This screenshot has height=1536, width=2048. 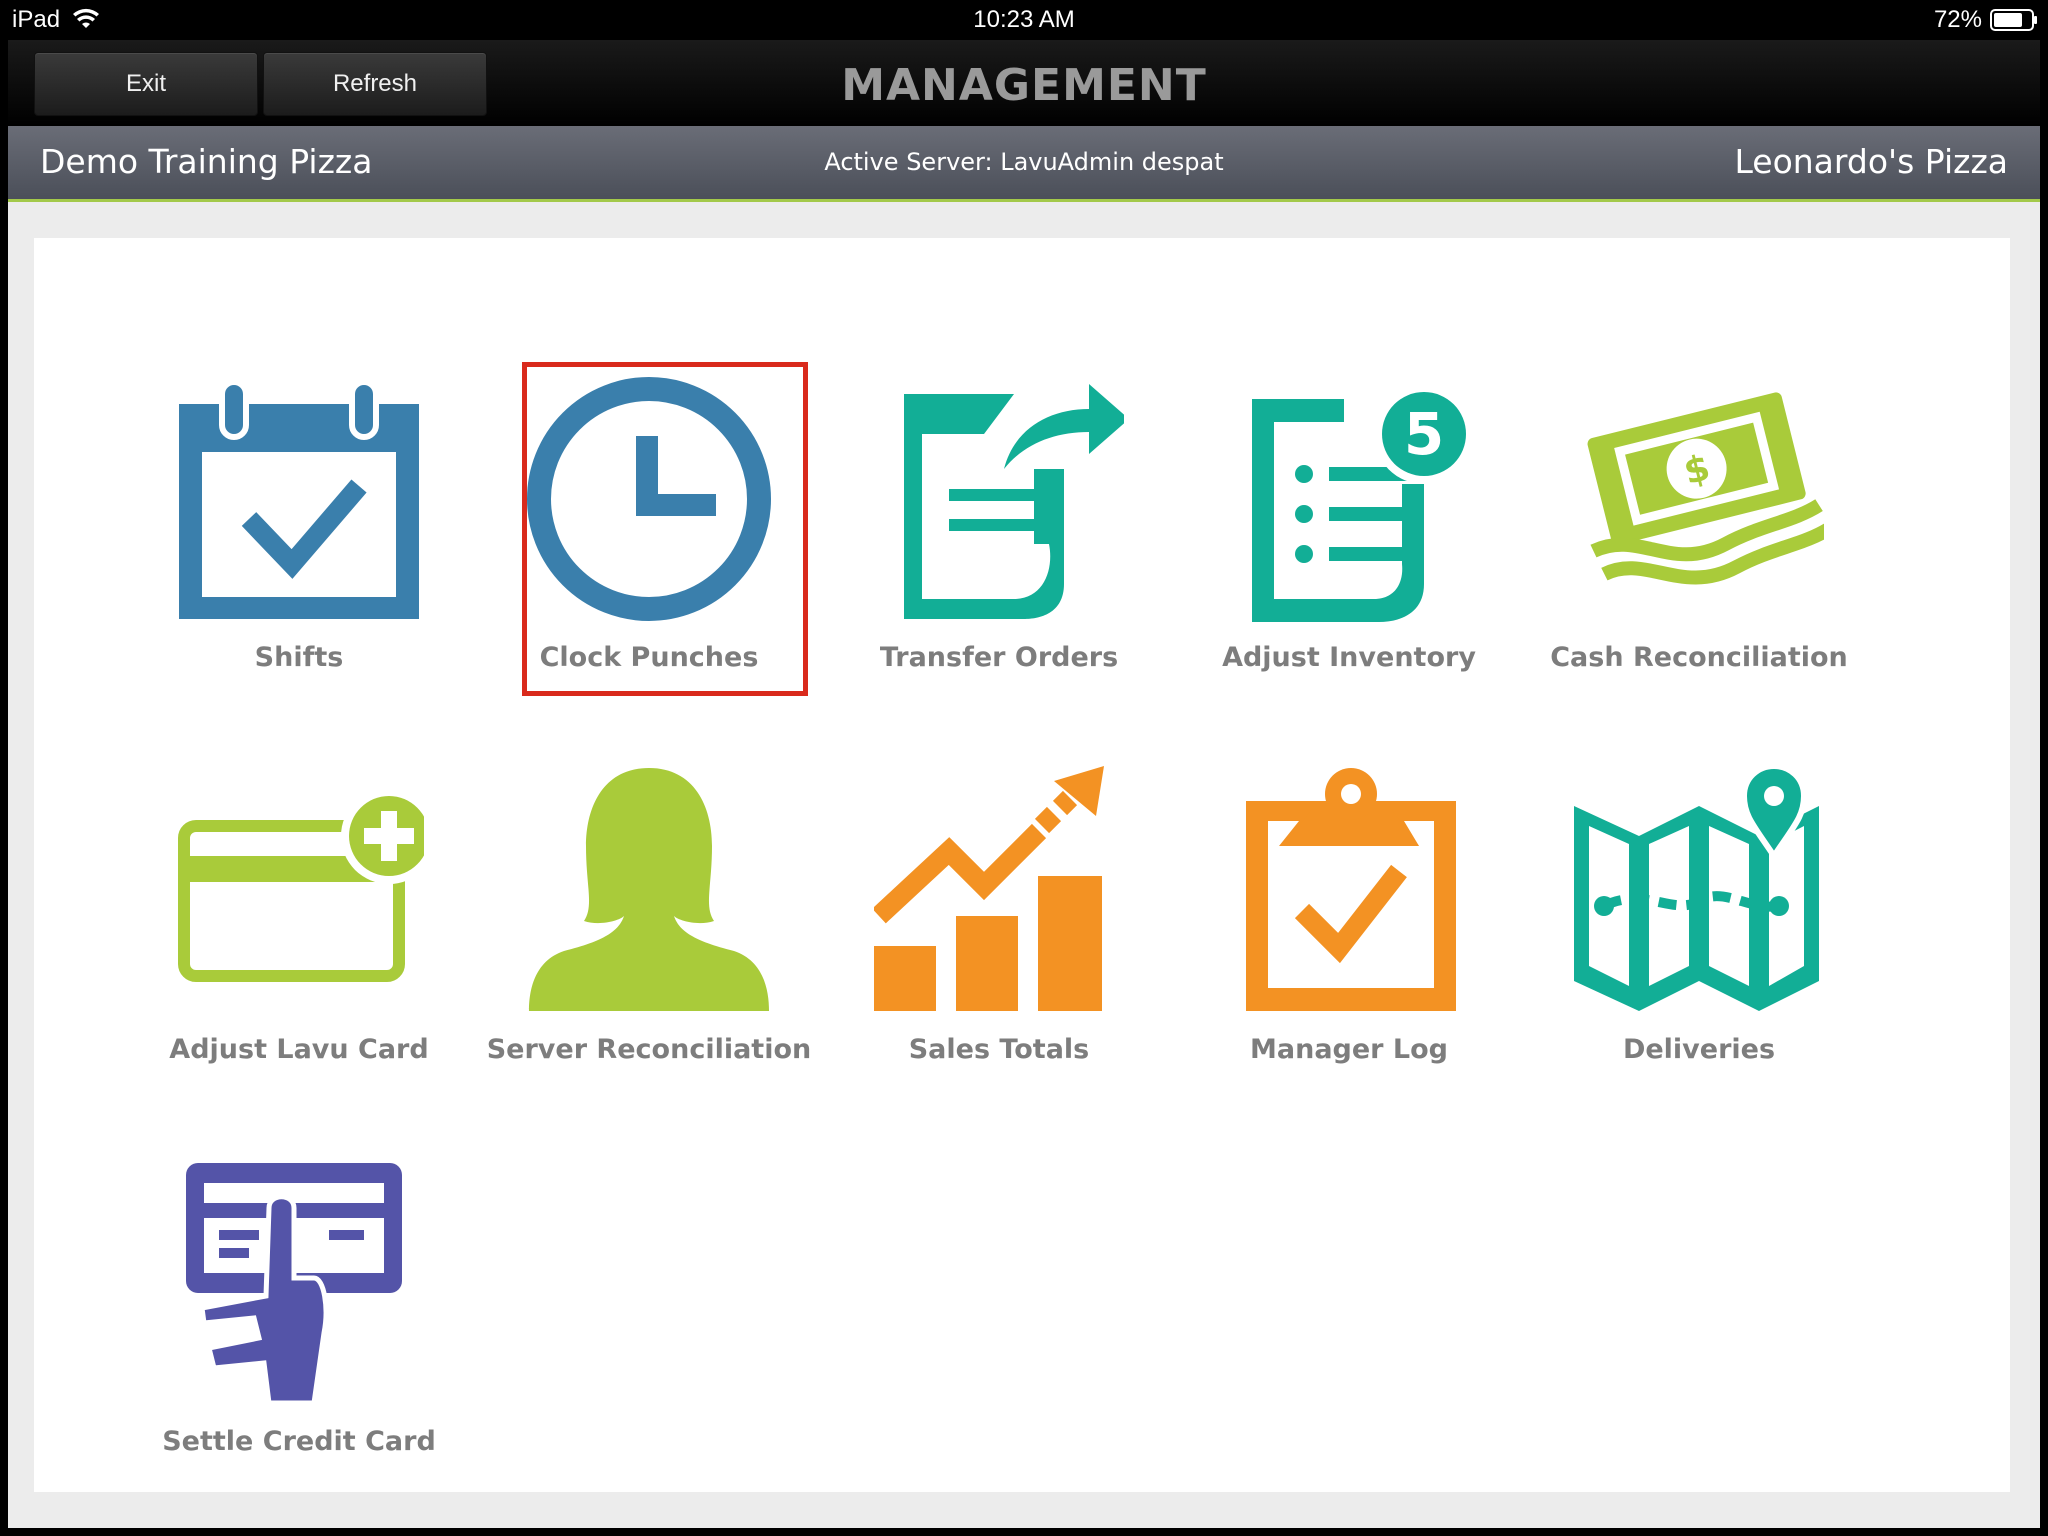 What do you see at coordinates (1349, 657) in the screenshot?
I see `tile-label: Adjust Inventory` at bounding box center [1349, 657].